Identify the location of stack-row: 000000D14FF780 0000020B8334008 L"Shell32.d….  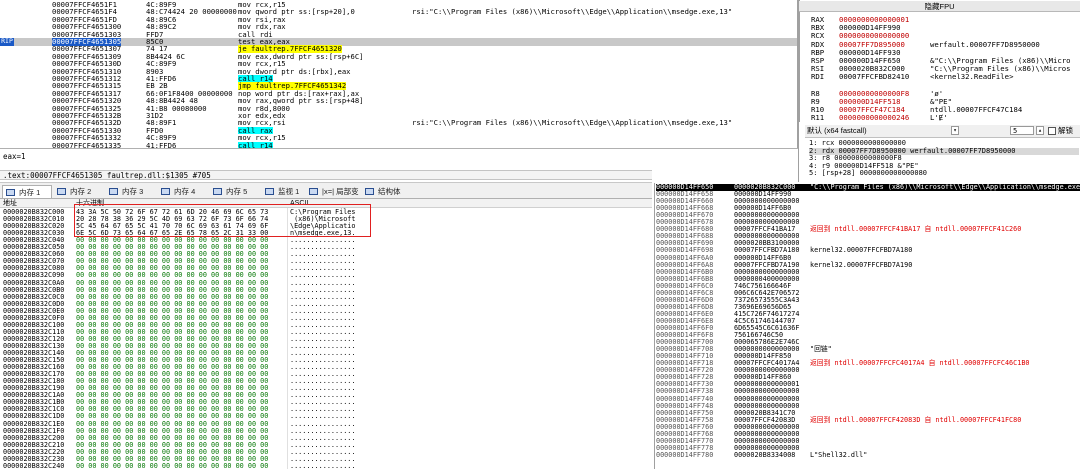
(868, 455).